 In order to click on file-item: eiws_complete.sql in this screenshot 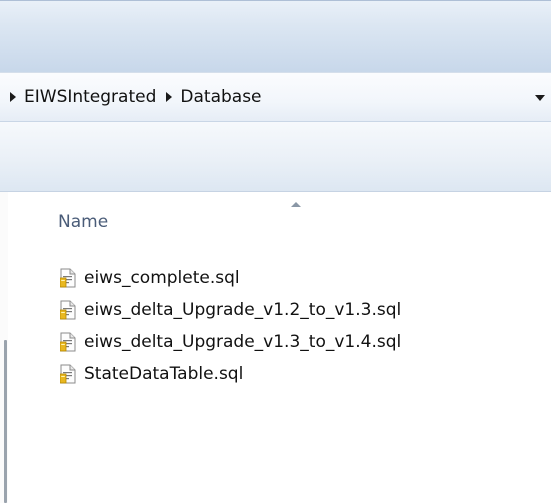, I will do `click(230, 278)`.